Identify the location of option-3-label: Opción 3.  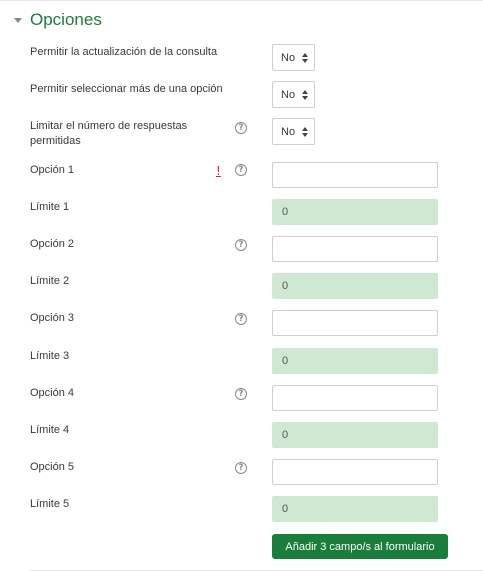
(52, 318).